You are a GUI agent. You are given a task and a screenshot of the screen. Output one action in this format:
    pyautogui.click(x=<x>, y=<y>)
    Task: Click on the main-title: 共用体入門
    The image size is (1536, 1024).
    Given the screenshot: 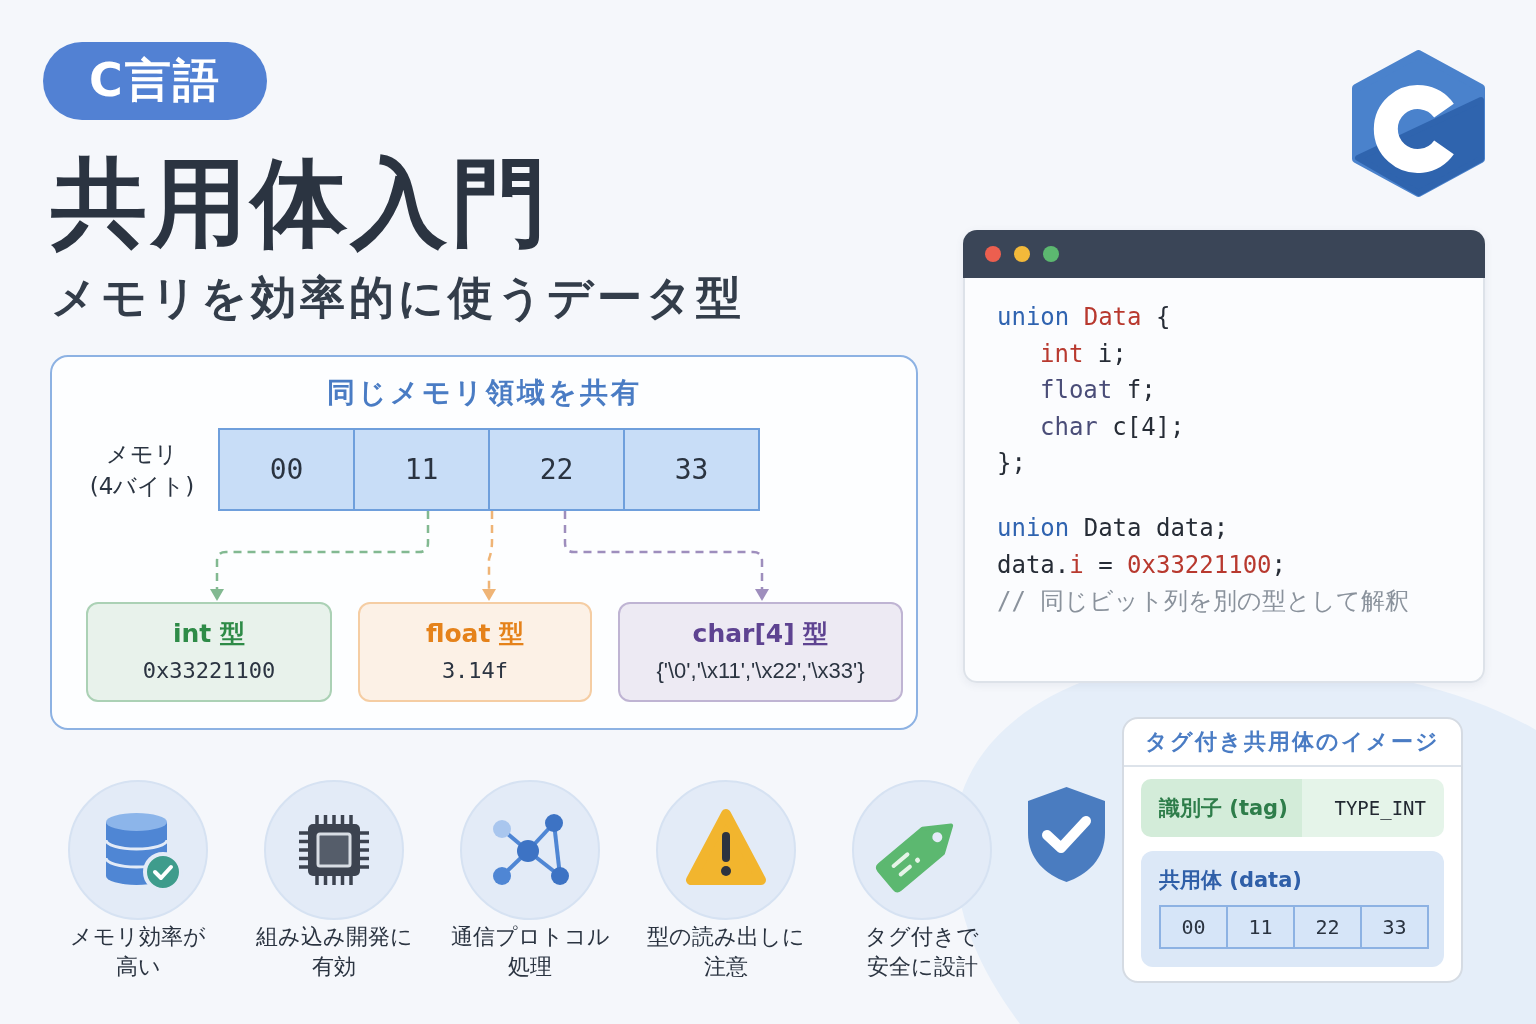 What is the action you would take?
    pyautogui.click(x=301, y=203)
    